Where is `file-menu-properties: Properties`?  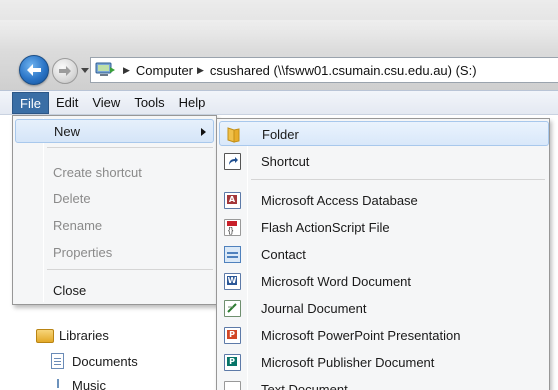
file-menu-properties: Properties is located at coordinates (114, 252).